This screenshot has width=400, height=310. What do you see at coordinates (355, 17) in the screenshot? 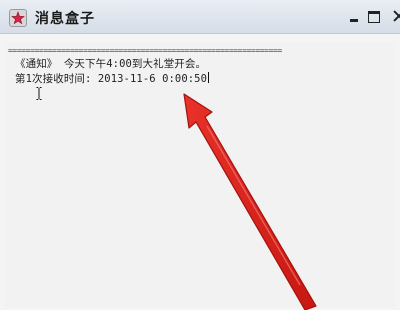
I see `minimize-icon` at bounding box center [355, 17].